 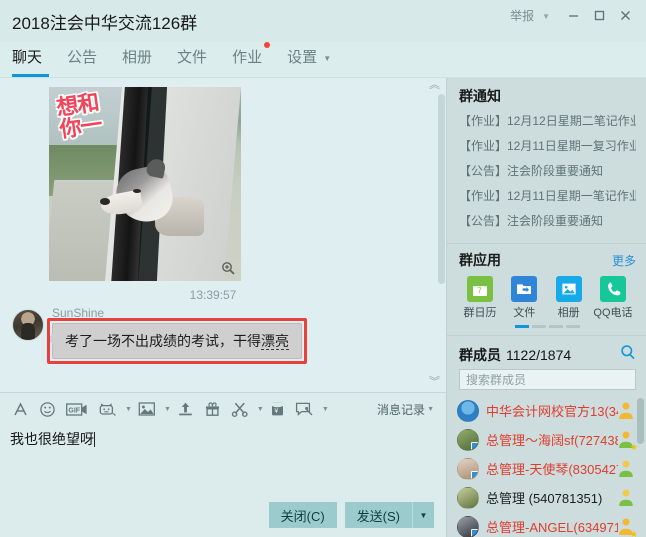 What do you see at coordinates (552, 470) in the screenshot?
I see `member-name: 总管理-天使琴(8305427` at bounding box center [552, 470].